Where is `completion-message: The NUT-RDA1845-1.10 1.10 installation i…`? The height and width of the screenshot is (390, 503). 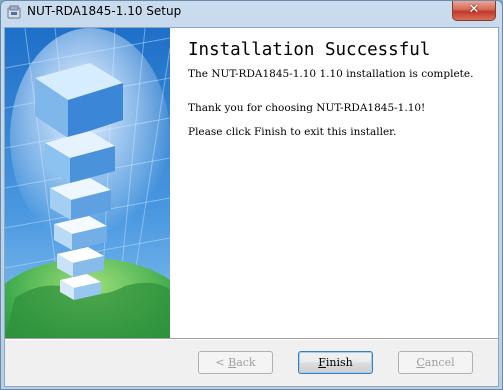
completion-message: The NUT-RDA1845-1.10 1.10 installation i… is located at coordinates (331, 74).